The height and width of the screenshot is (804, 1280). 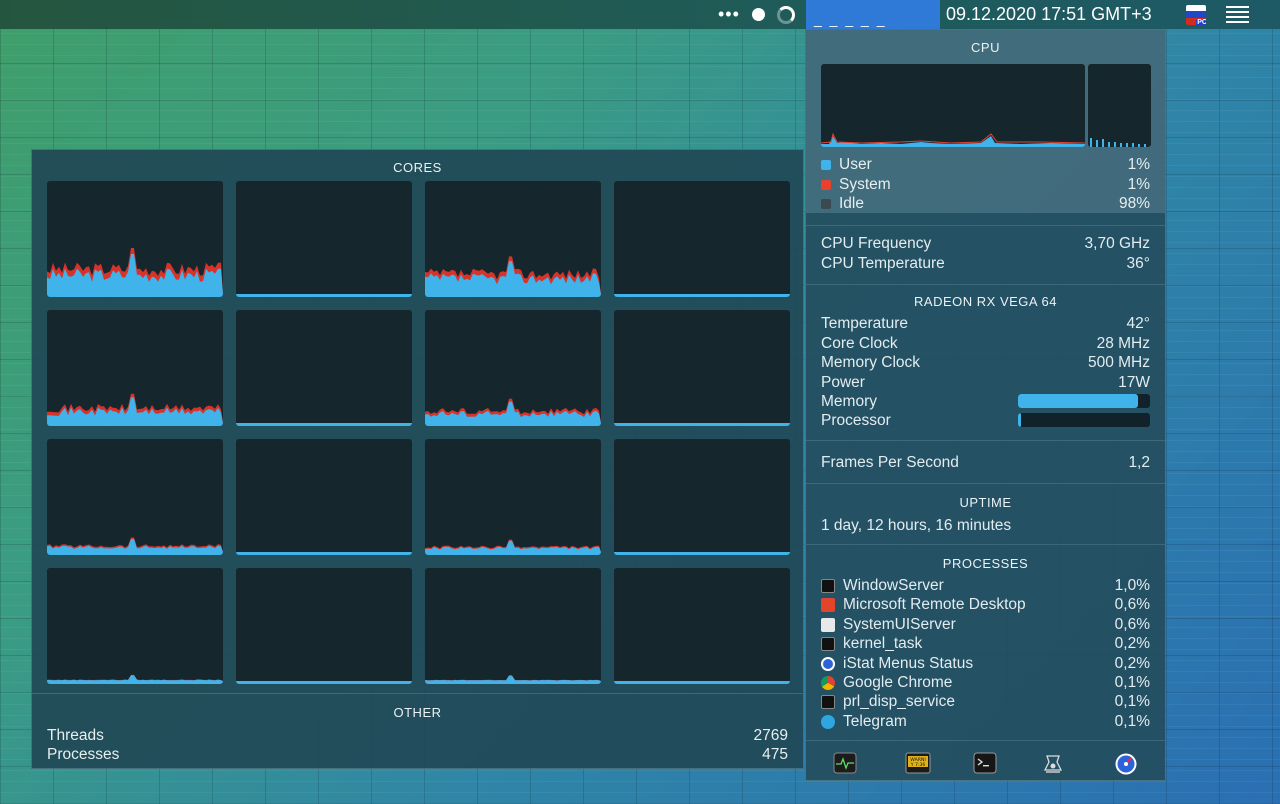 I want to click on cpu-menu-extra: _ _ _ _ _, so click(x=873, y=14).